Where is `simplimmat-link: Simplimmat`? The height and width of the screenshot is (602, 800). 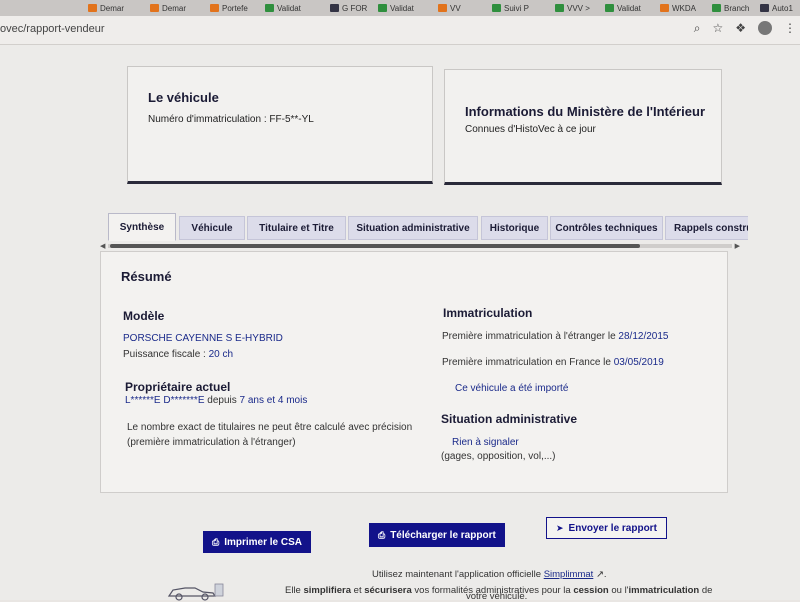
simplimmat-link: Simplimmat is located at coordinates (569, 574).